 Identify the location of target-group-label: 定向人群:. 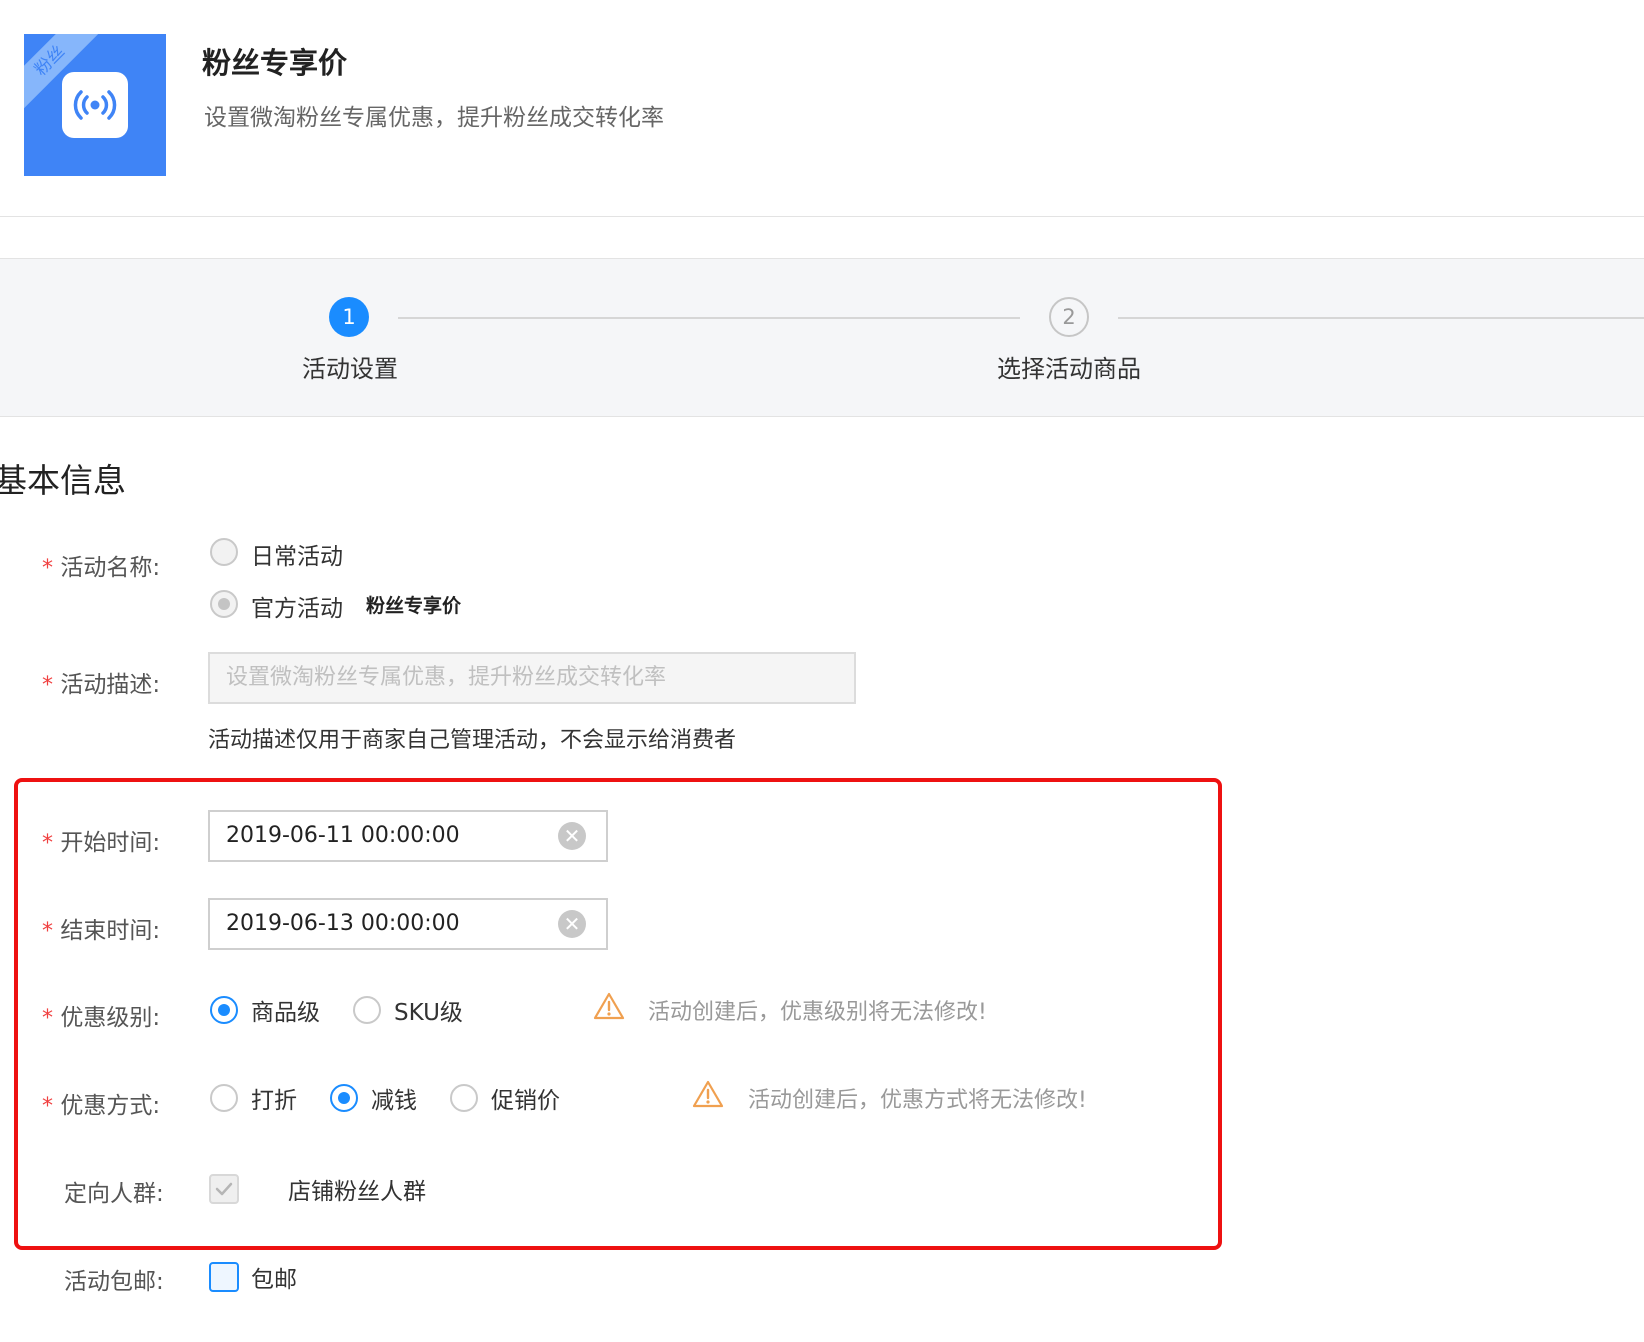
(114, 1194).